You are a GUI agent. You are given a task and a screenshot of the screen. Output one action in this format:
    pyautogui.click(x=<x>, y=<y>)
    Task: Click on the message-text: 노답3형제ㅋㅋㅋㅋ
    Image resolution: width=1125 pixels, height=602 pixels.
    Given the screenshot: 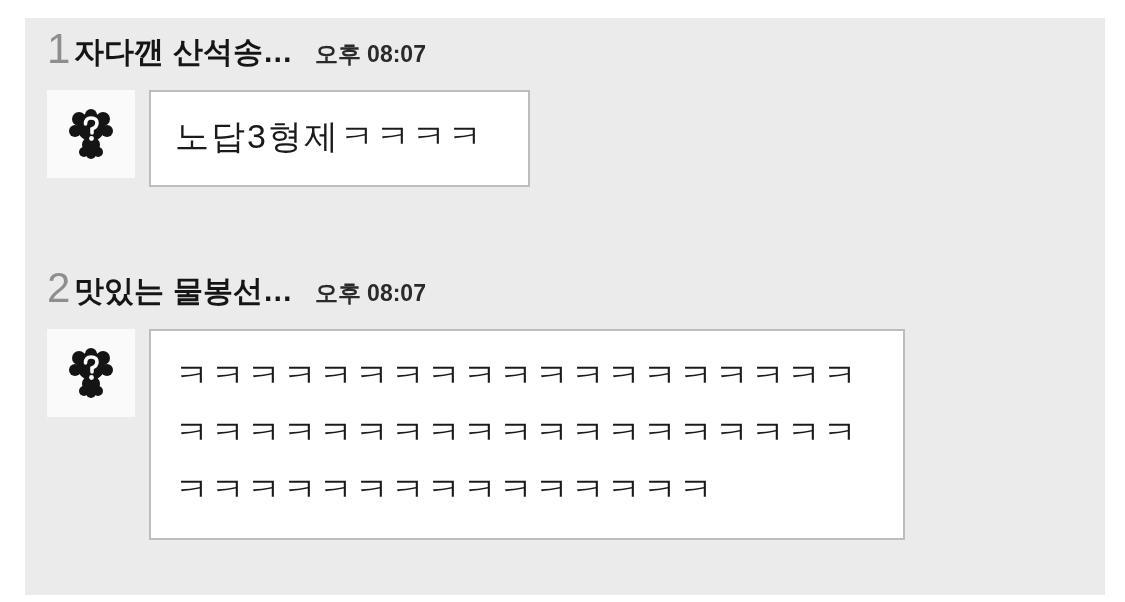 What is the action you would take?
    pyautogui.click(x=329, y=136)
    